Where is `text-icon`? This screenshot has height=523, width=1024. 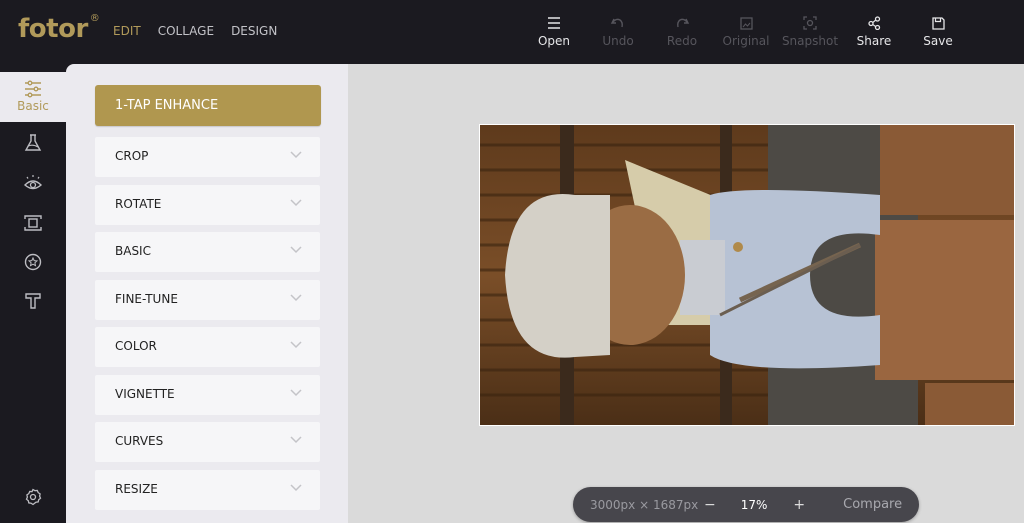 text-icon is located at coordinates (33, 301).